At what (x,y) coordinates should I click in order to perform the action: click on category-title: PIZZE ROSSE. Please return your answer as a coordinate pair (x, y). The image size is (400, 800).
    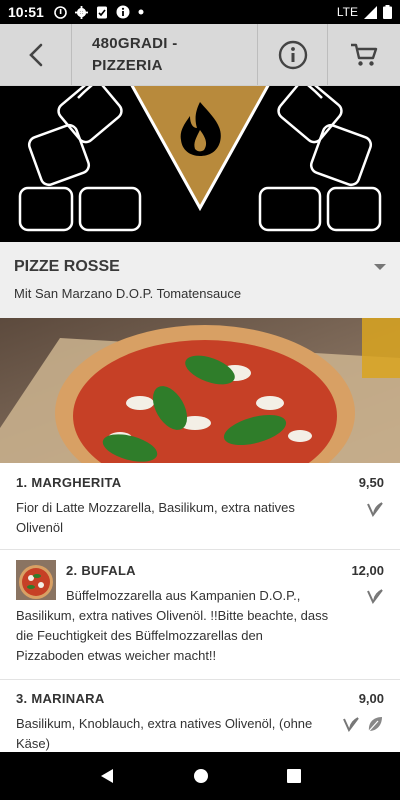
    Looking at the image, I should click on (67, 266).